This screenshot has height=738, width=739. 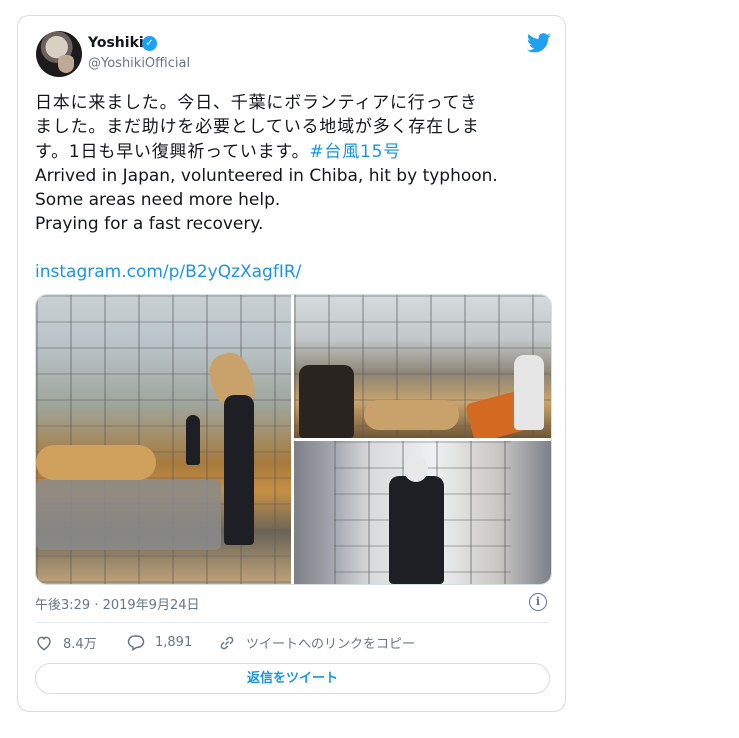 I want to click on divider, so click(x=292, y=622).